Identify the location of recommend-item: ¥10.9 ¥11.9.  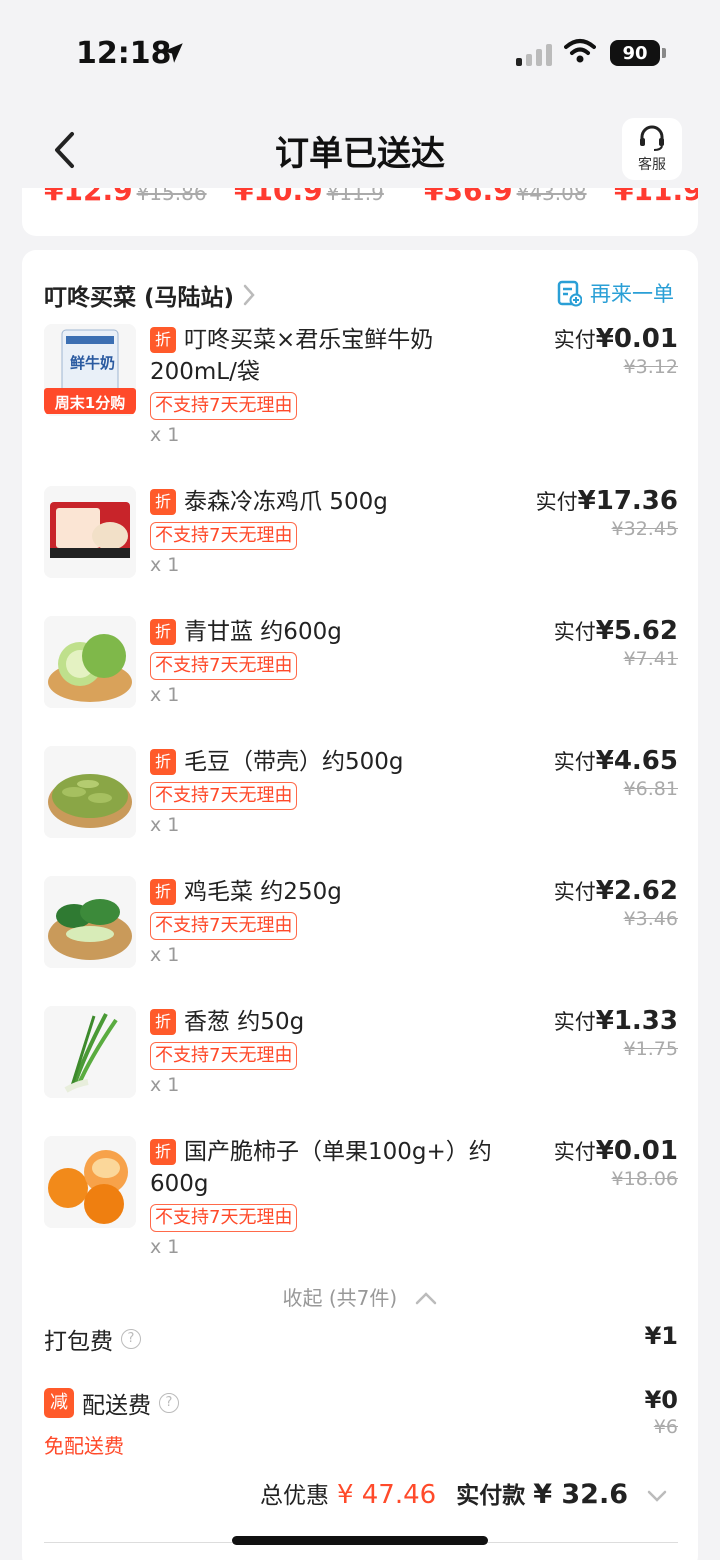
(309, 197).